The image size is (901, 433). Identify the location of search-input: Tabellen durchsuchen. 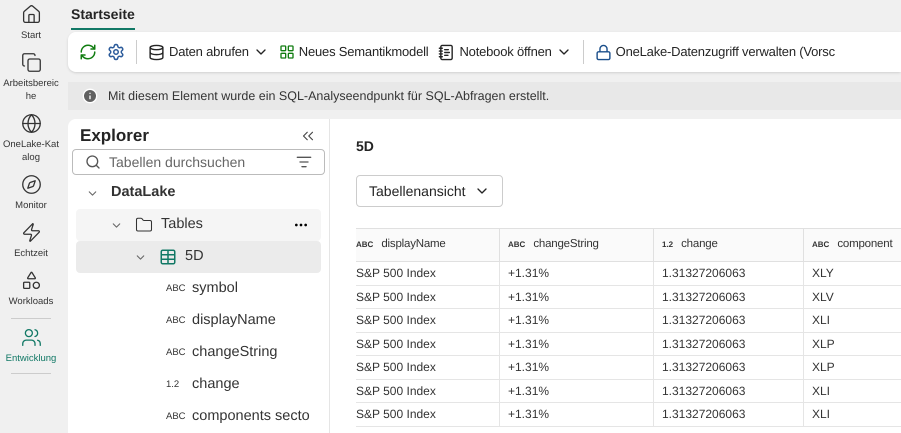
(198, 162).